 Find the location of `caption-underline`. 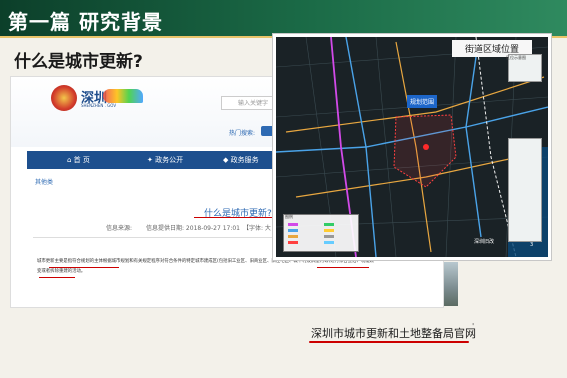

caption-underline is located at coordinates (389, 342).